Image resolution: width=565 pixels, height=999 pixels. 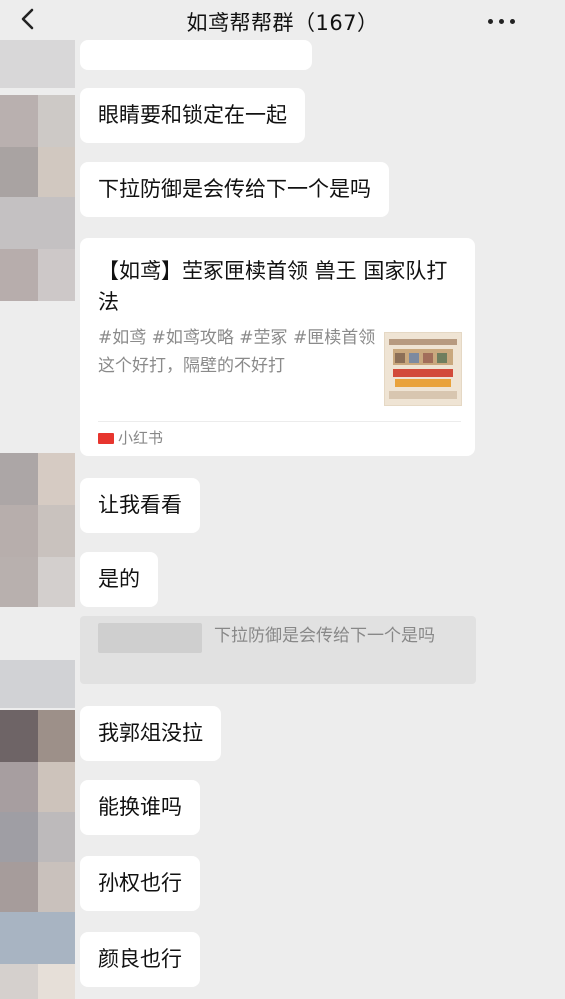 What do you see at coordinates (423, 369) in the screenshot?
I see `share-card-thumbnail` at bounding box center [423, 369].